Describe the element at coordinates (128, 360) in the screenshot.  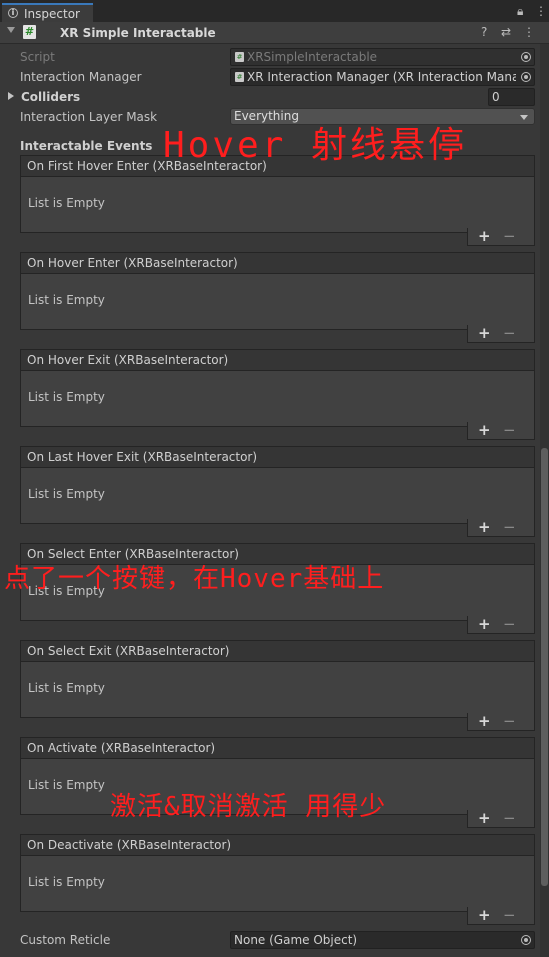
I see `event-label: On Hover Exit (XRBaseInteractor)` at that location.